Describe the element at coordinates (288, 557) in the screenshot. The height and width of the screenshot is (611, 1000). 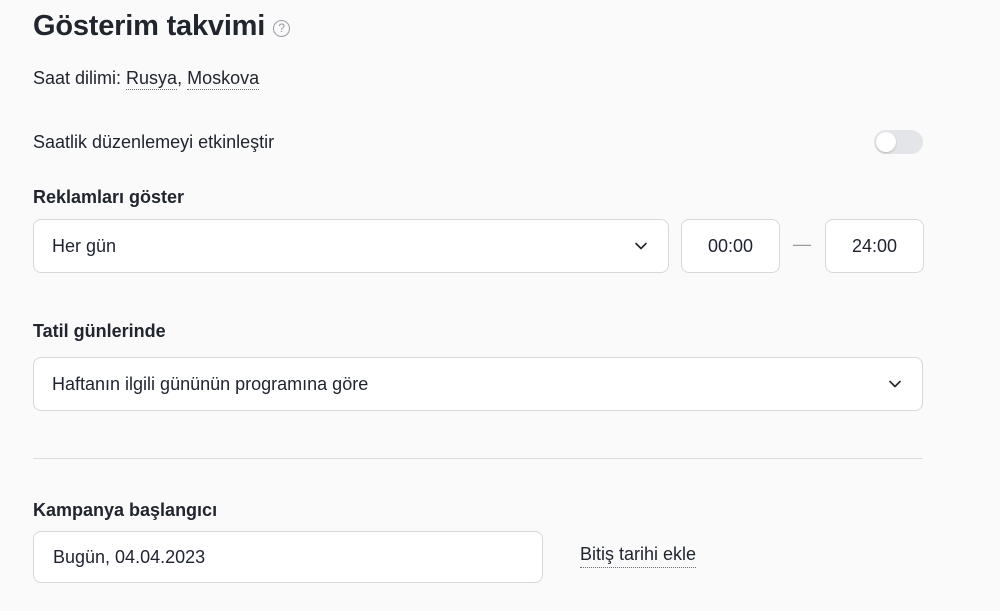
I see `campaign-start-date-input: Bugün, 04.04.2023` at that location.